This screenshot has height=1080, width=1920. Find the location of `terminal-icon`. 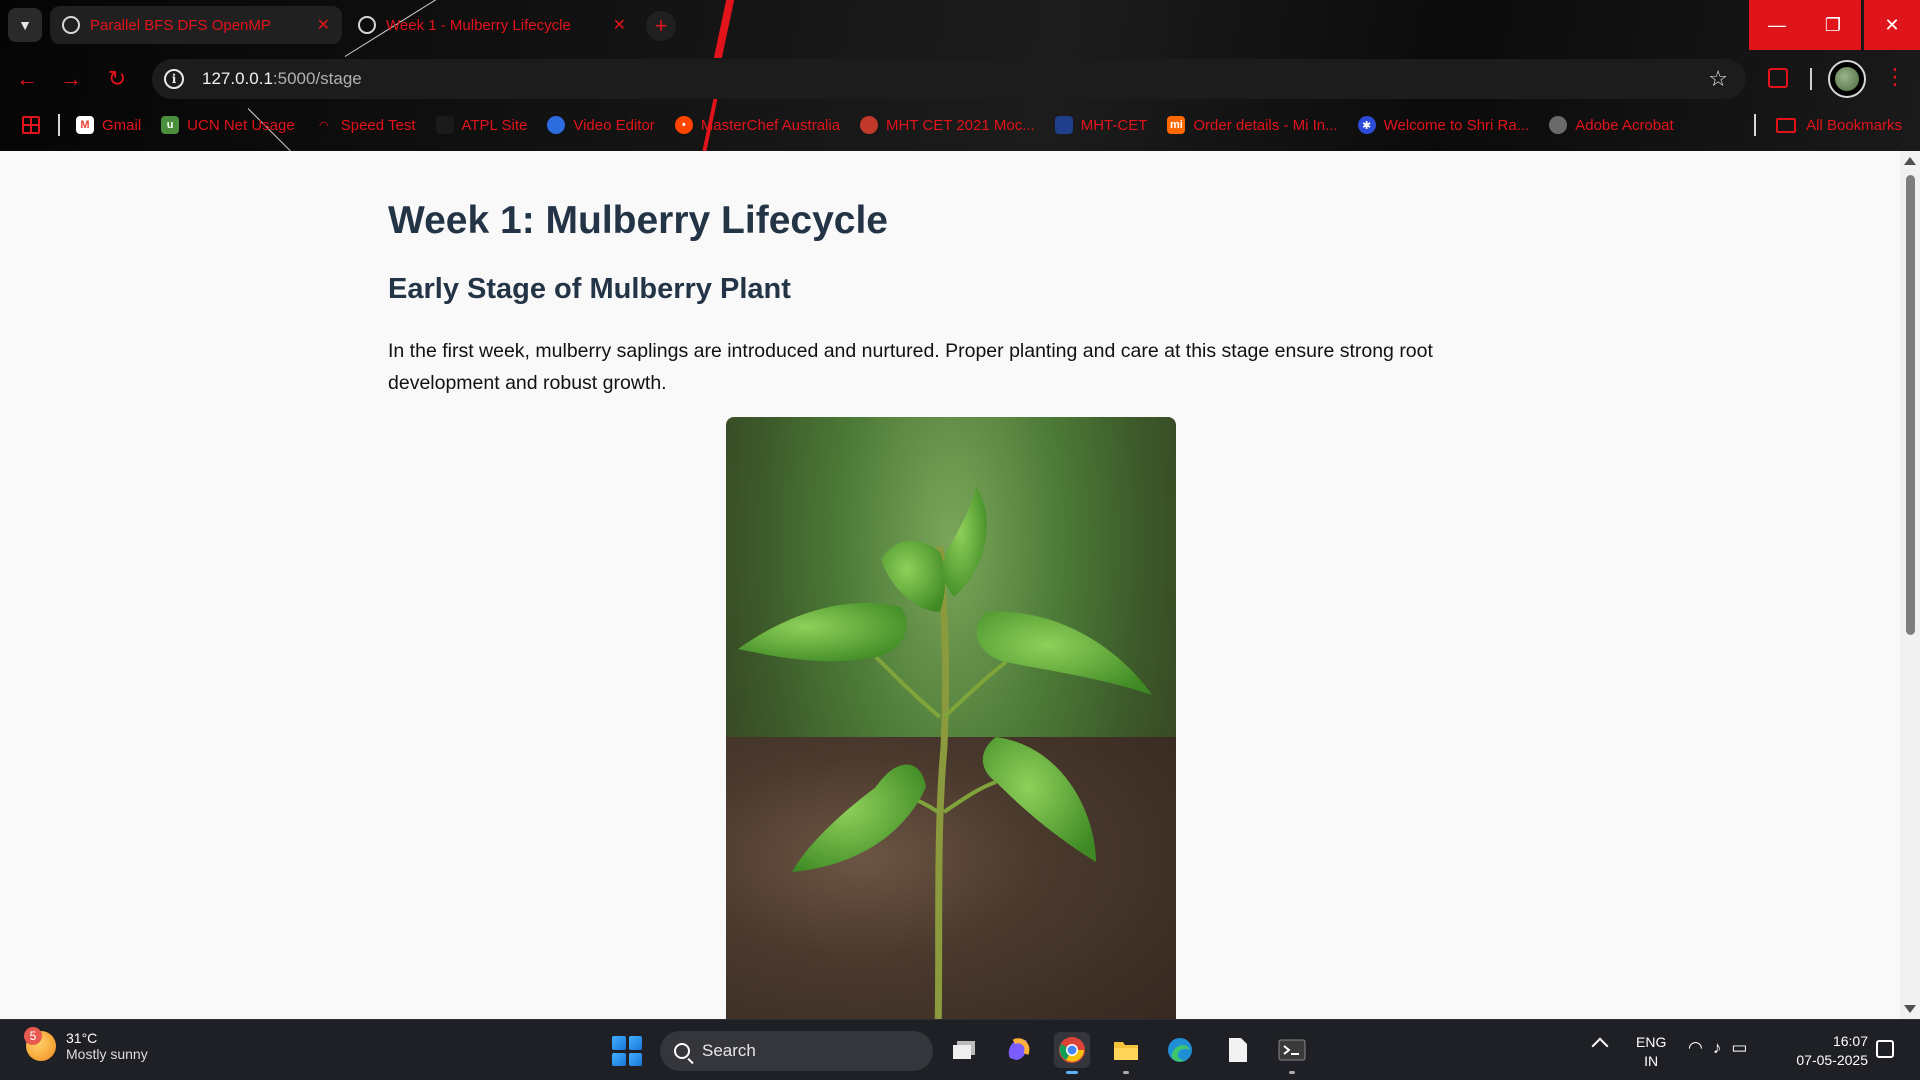

terminal-icon is located at coordinates (1292, 1053).